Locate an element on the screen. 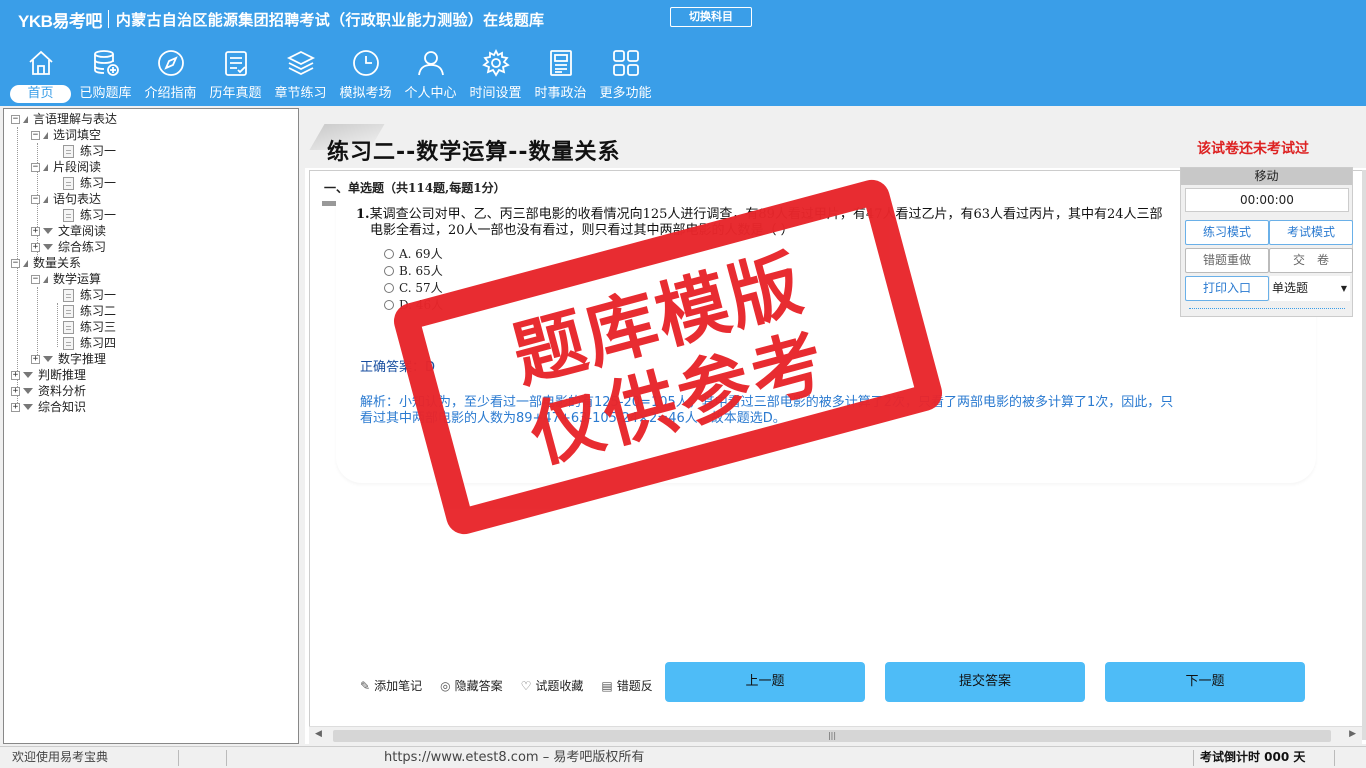 This screenshot has height=768, width=1366. next-question-button: 下一题 is located at coordinates (1205, 682).